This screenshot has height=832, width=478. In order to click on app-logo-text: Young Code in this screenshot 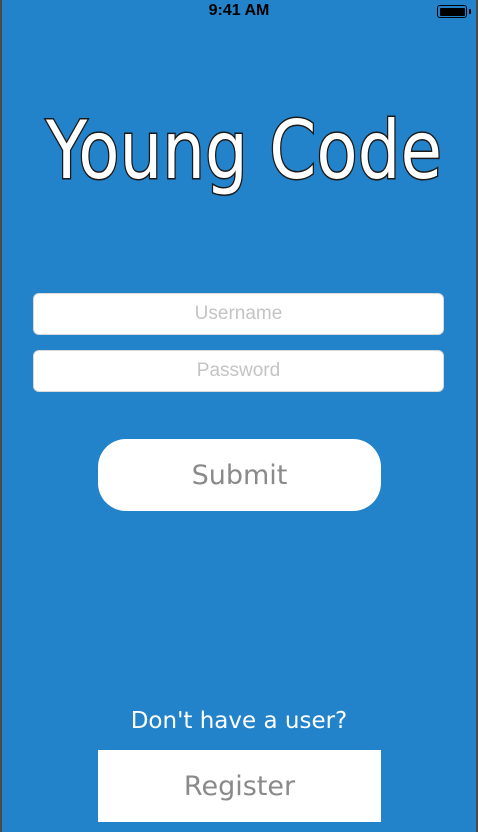, I will do `click(243, 150)`.